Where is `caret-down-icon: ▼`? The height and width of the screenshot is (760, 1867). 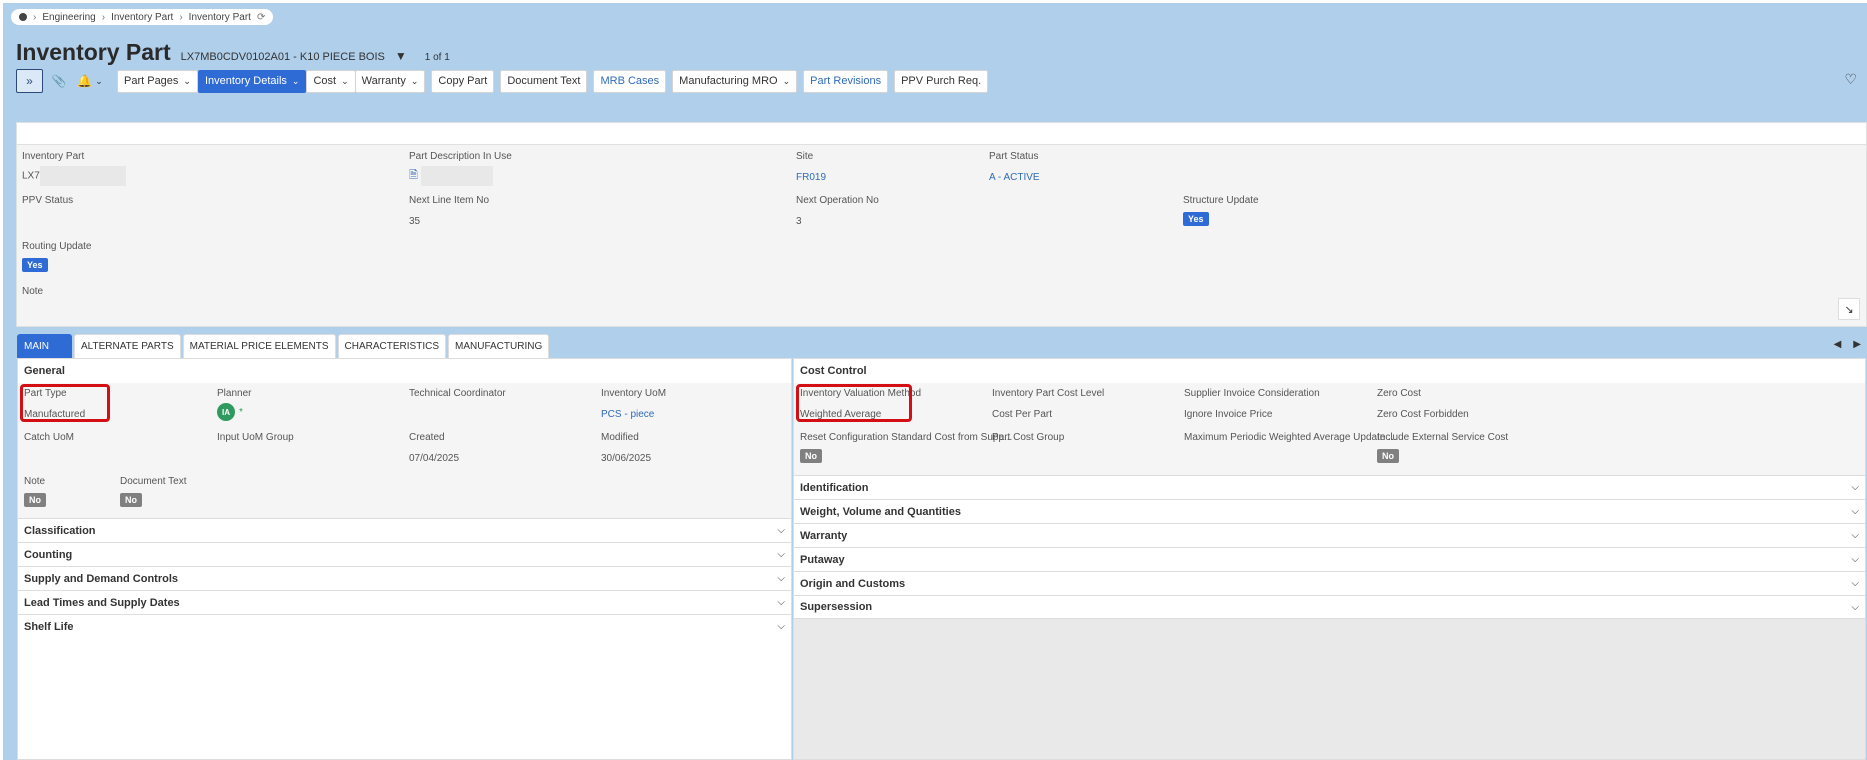 caret-down-icon: ▼ is located at coordinates (401, 56).